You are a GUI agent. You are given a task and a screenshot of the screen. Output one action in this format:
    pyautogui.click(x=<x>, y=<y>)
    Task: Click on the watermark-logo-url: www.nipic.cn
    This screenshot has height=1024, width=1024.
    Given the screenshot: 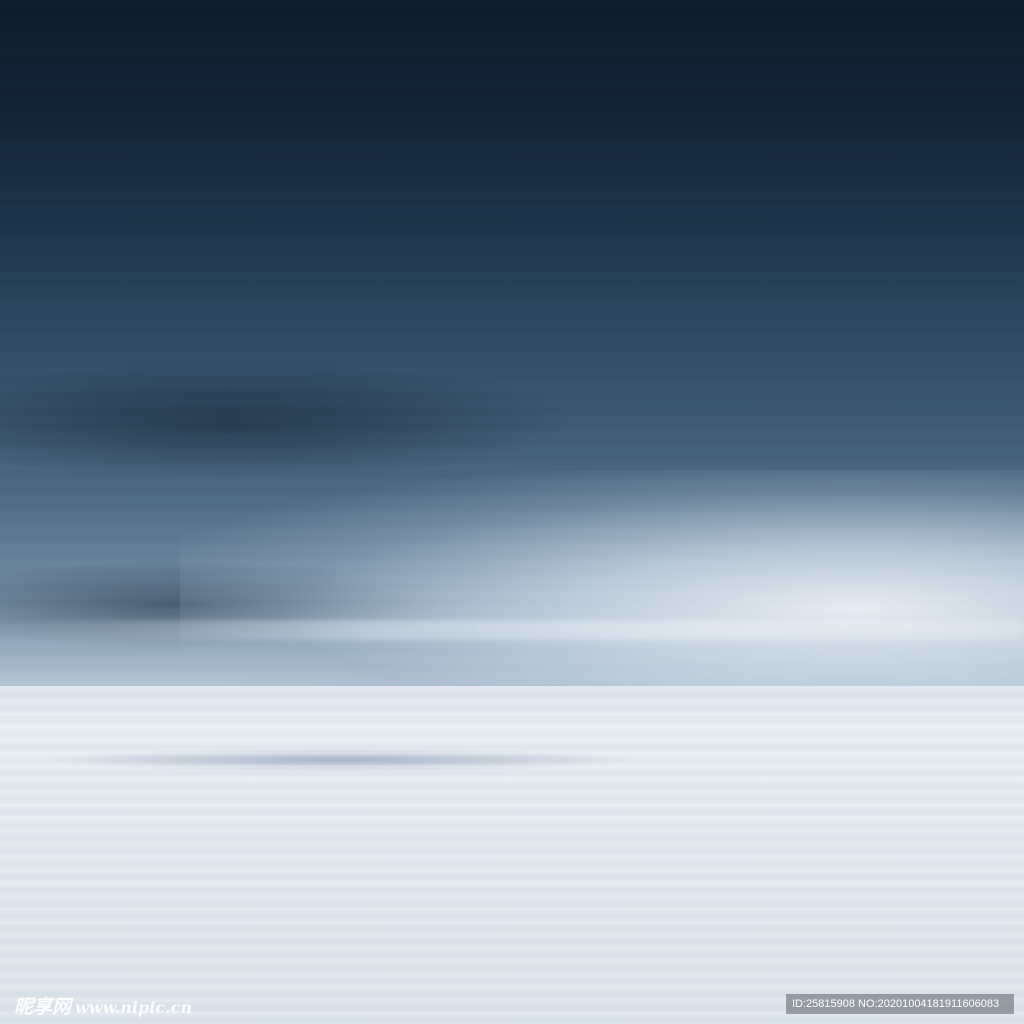 What is the action you would take?
    pyautogui.click(x=133, y=1007)
    